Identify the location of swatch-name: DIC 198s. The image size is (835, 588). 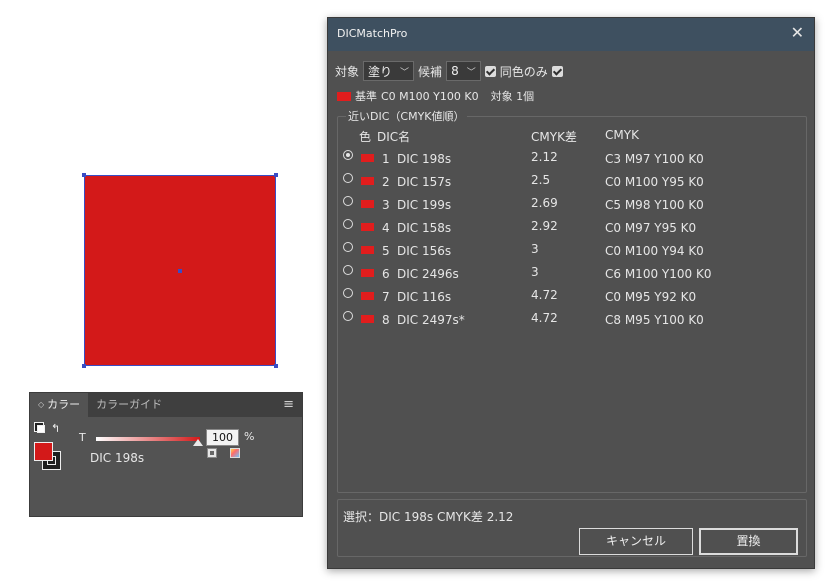
(117, 458).